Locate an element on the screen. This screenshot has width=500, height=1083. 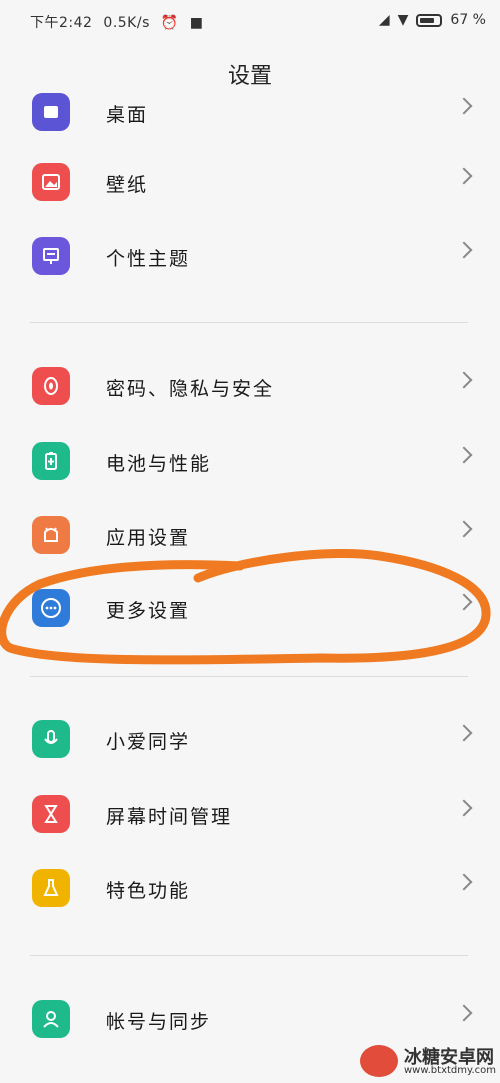
annotation-circle is located at coordinates (245, 606).